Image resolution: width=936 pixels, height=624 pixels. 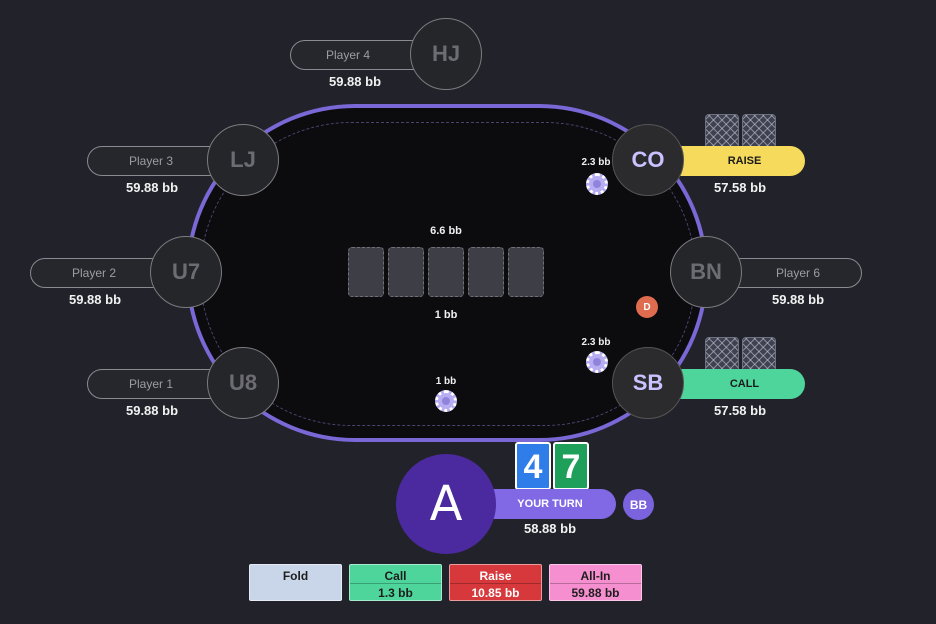 What do you see at coordinates (243, 160) in the screenshot?
I see `seat-lj-avatar: LJ` at bounding box center [243, 160].